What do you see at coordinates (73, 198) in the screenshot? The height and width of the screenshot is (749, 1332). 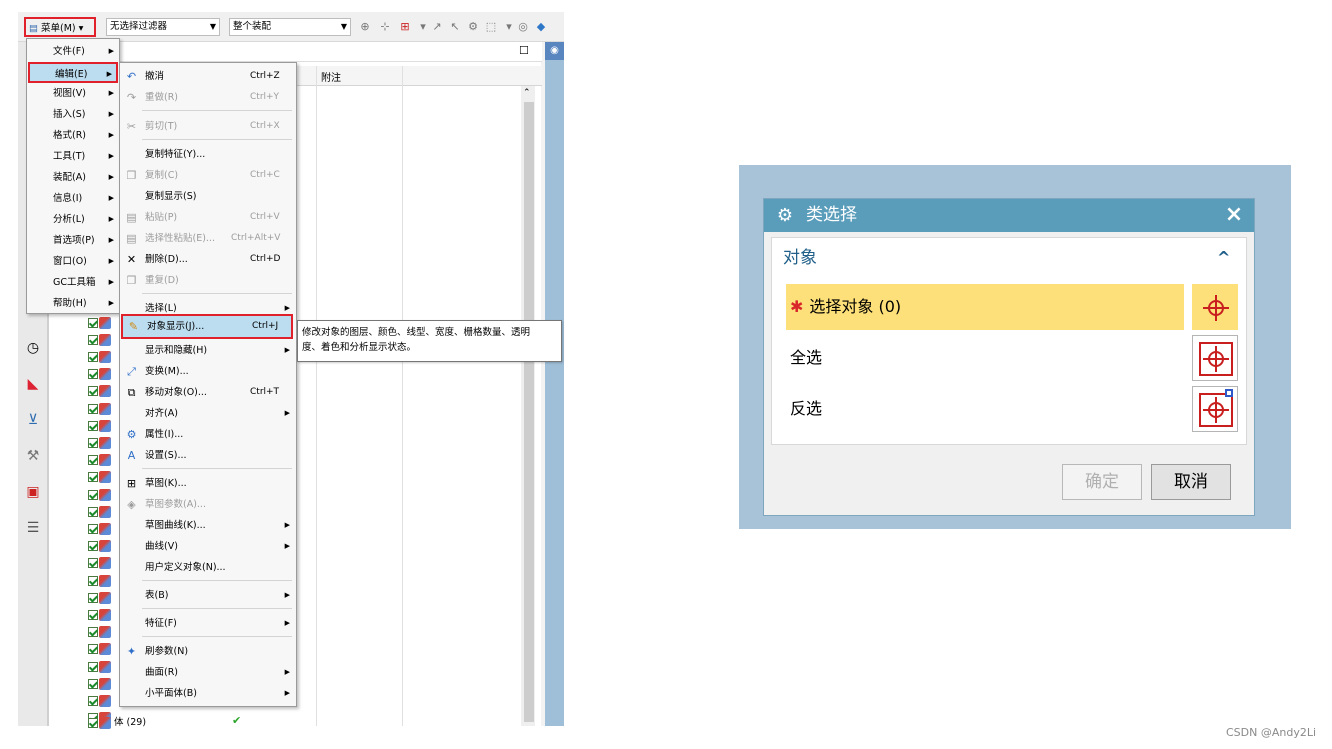 I see `main-menu-item: 信息(I) ▶` at bounding box center [73, 198].